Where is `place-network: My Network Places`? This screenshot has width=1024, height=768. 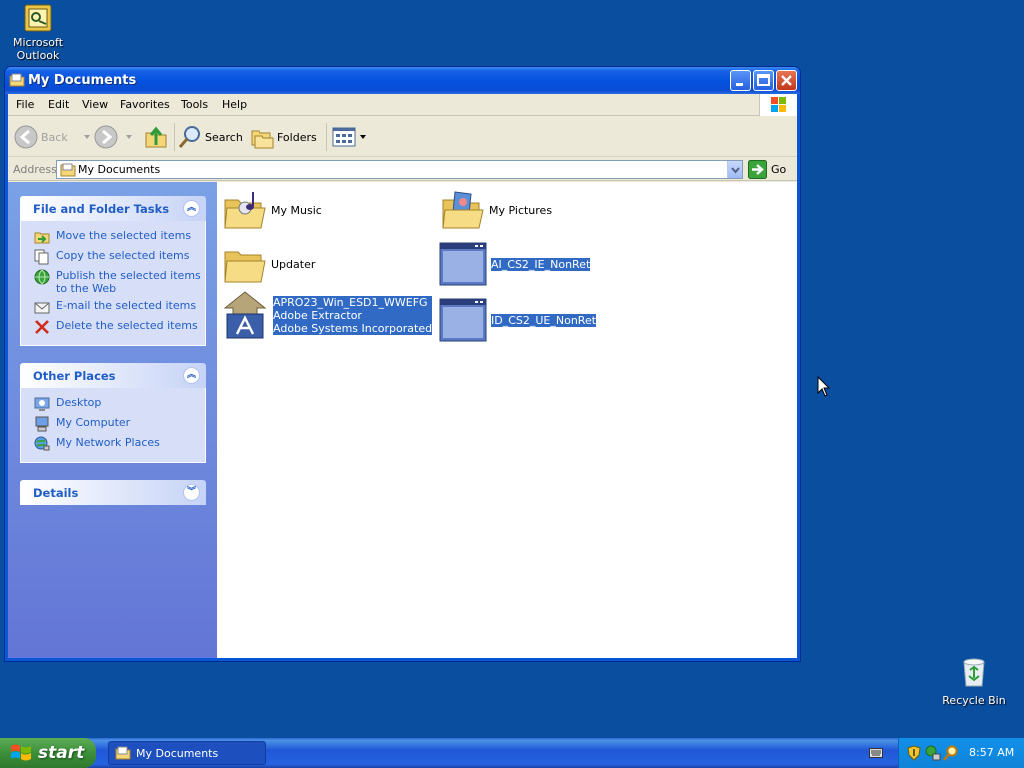
place-network: My Network Places is located at coordinates (113, 444).